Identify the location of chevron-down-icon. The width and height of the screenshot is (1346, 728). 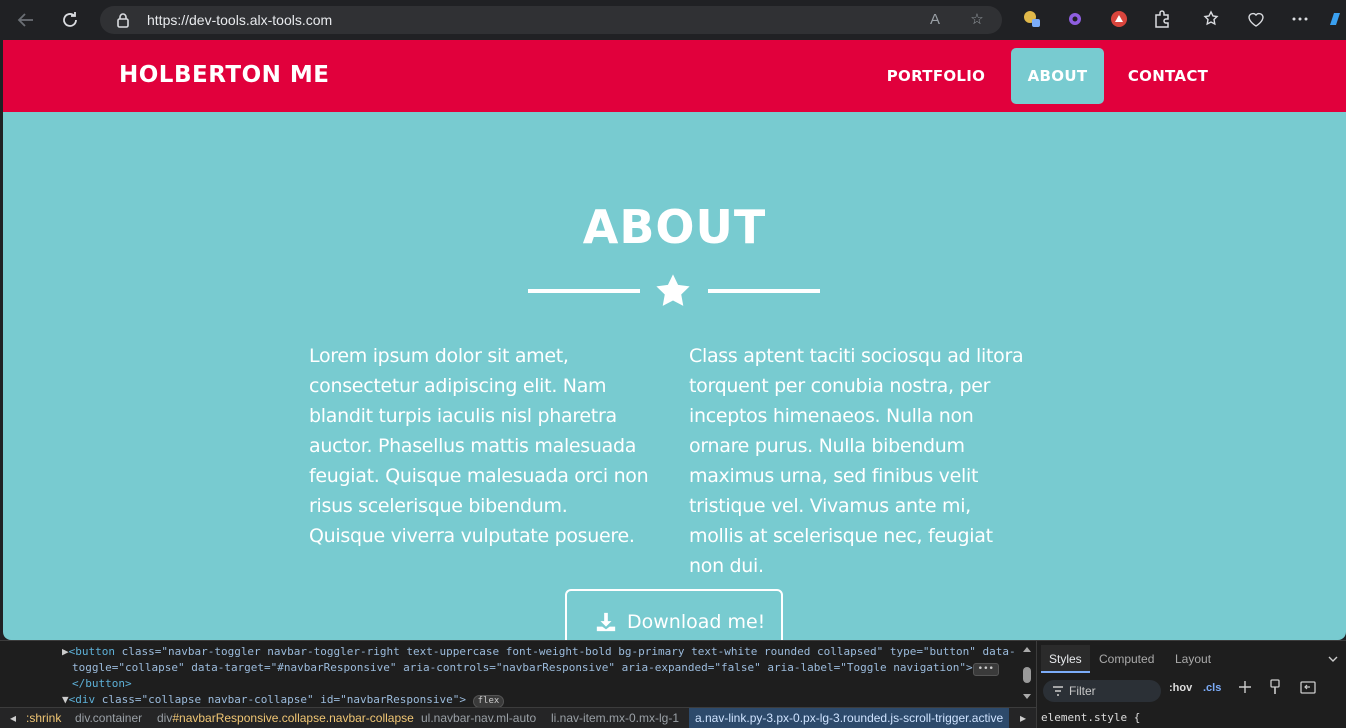
(1333, 659).